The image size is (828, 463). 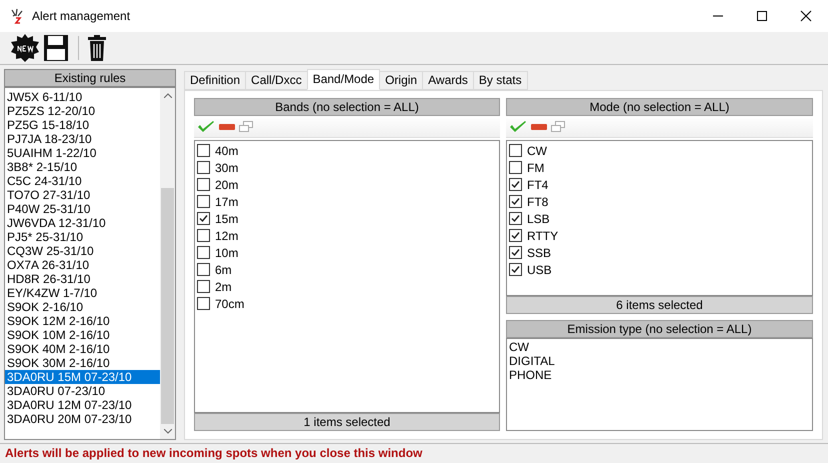 What do you see at coordinates (537, 151) in the screenshot?
I see `checkbox-label: CW` at bounding box center [537, 151].